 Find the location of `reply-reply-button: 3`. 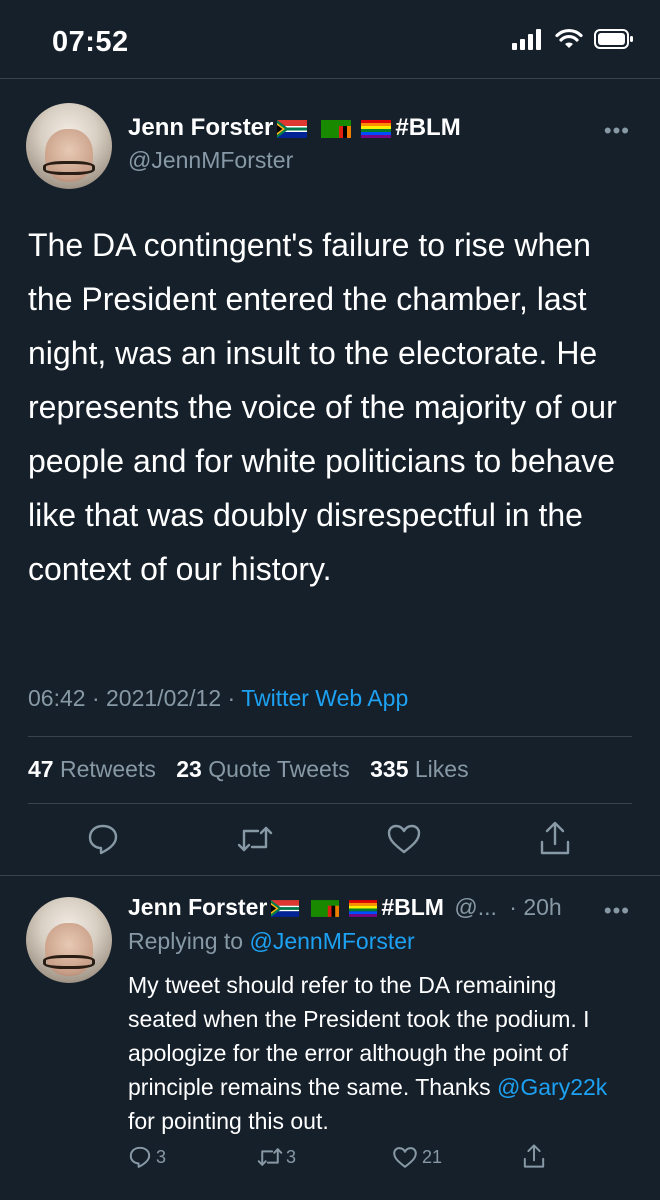

reply-reply-button: 3 is located at coordinates (147, 1157).